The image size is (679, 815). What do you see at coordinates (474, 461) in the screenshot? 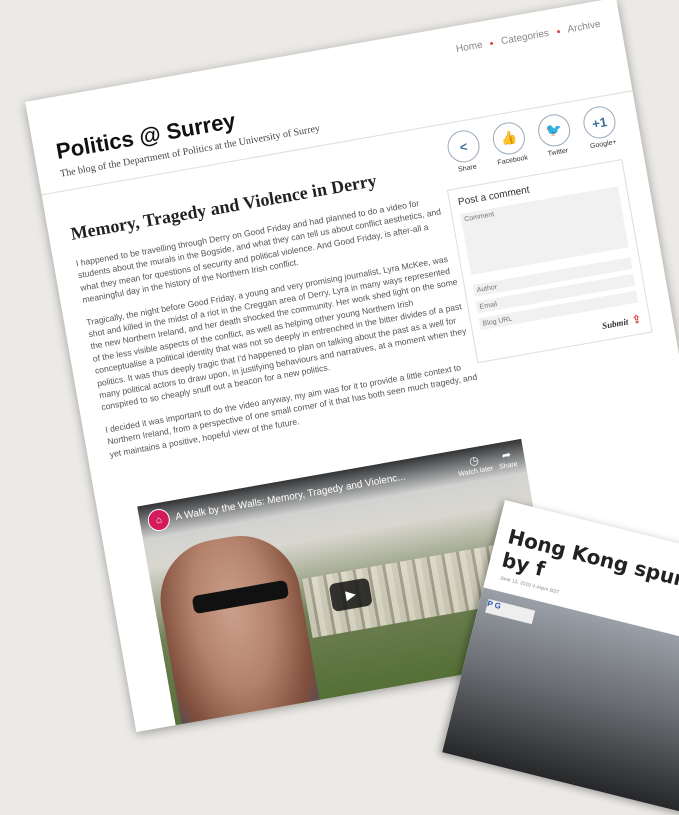
I see `clock-icon: ◷` at bounding box center [474, 461].